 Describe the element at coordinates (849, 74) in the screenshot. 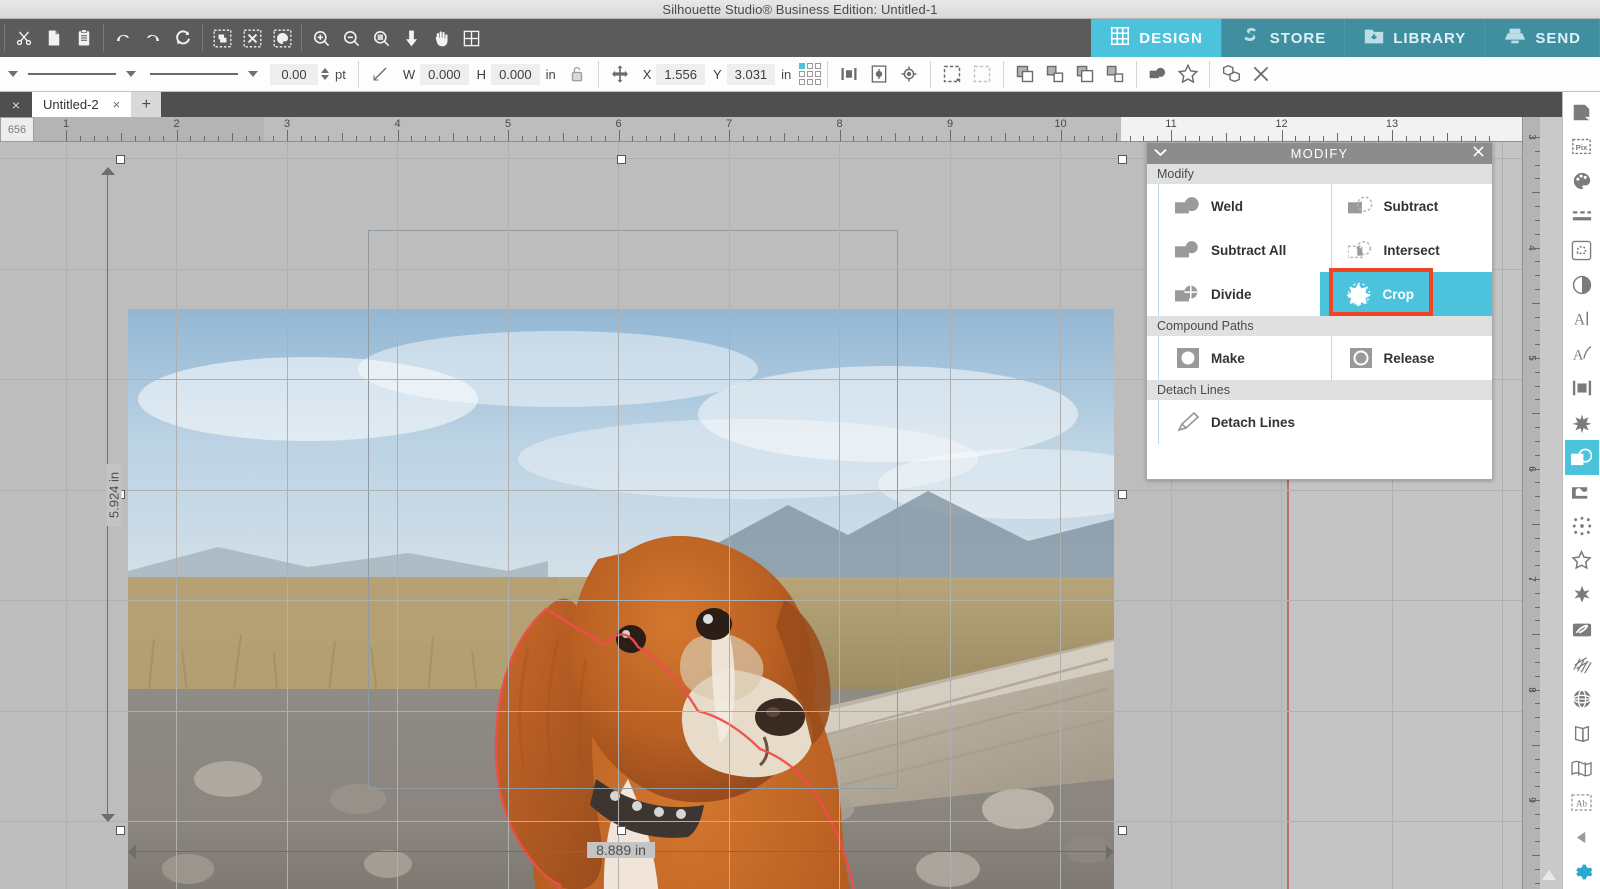

I see `align-center-icon` at that location.